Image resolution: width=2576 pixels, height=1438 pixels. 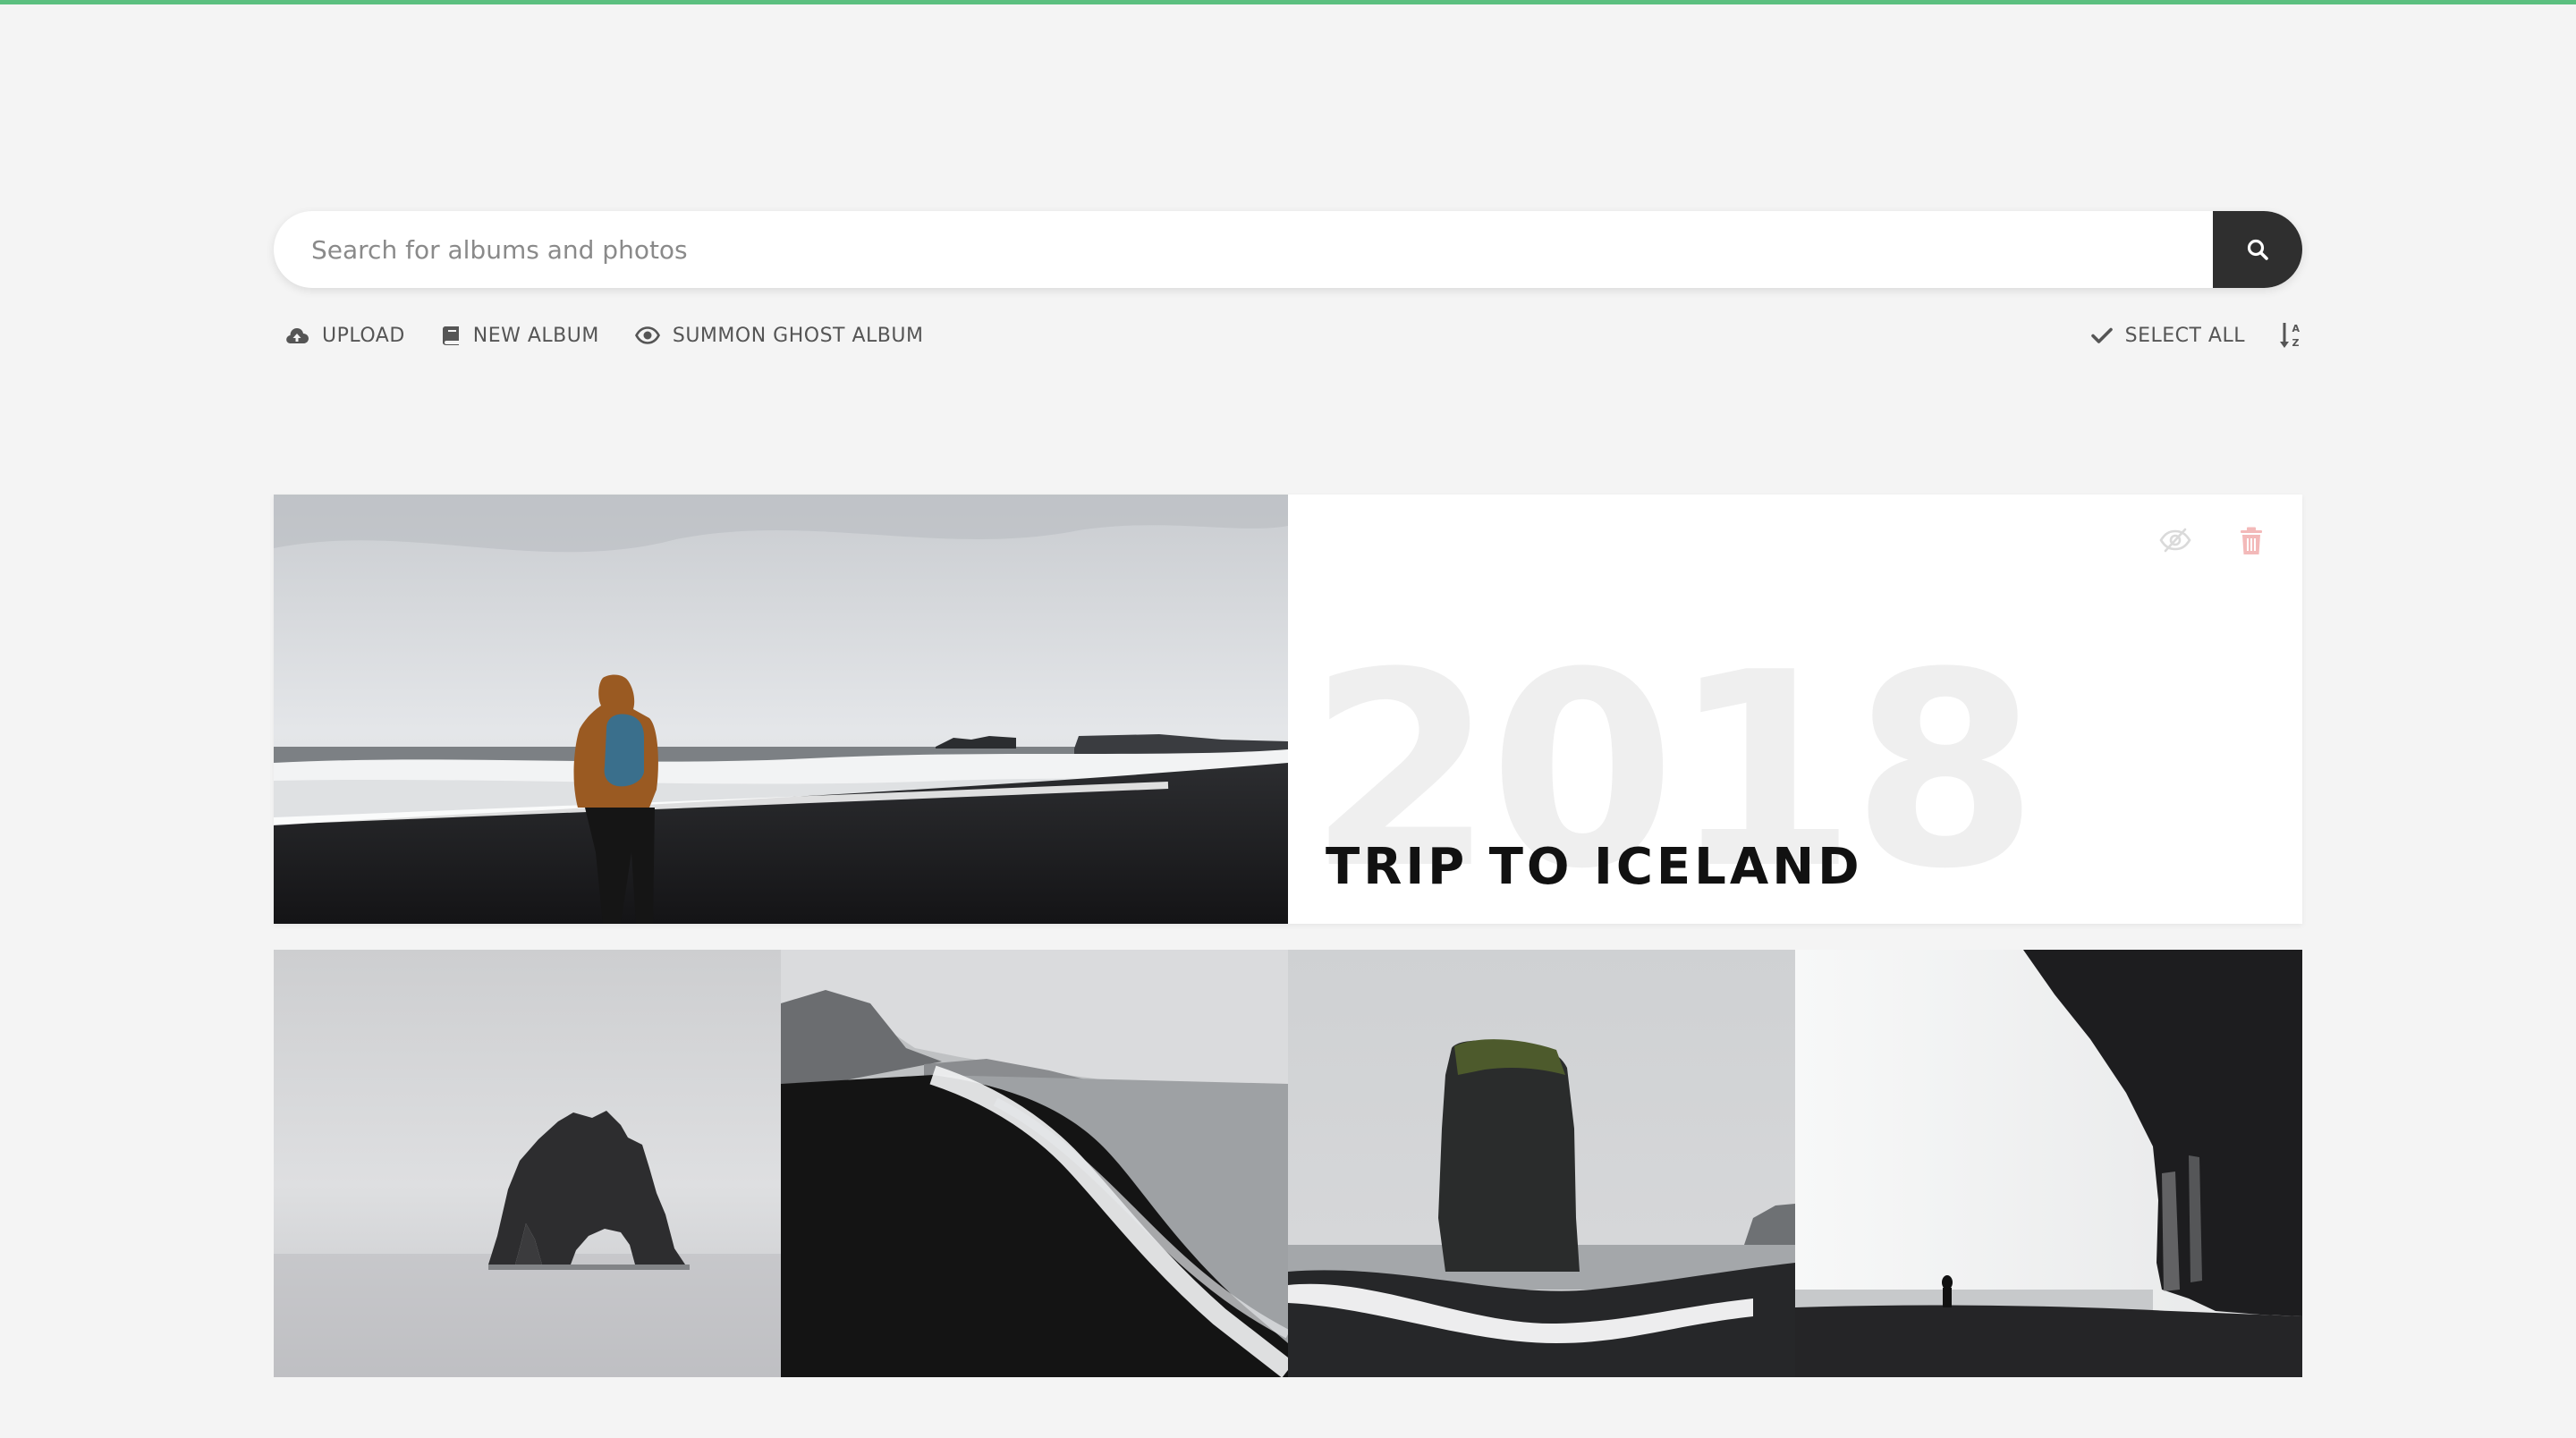 I want to click on select-all-button: SELECT ALL, so click(x=2167, y=335).